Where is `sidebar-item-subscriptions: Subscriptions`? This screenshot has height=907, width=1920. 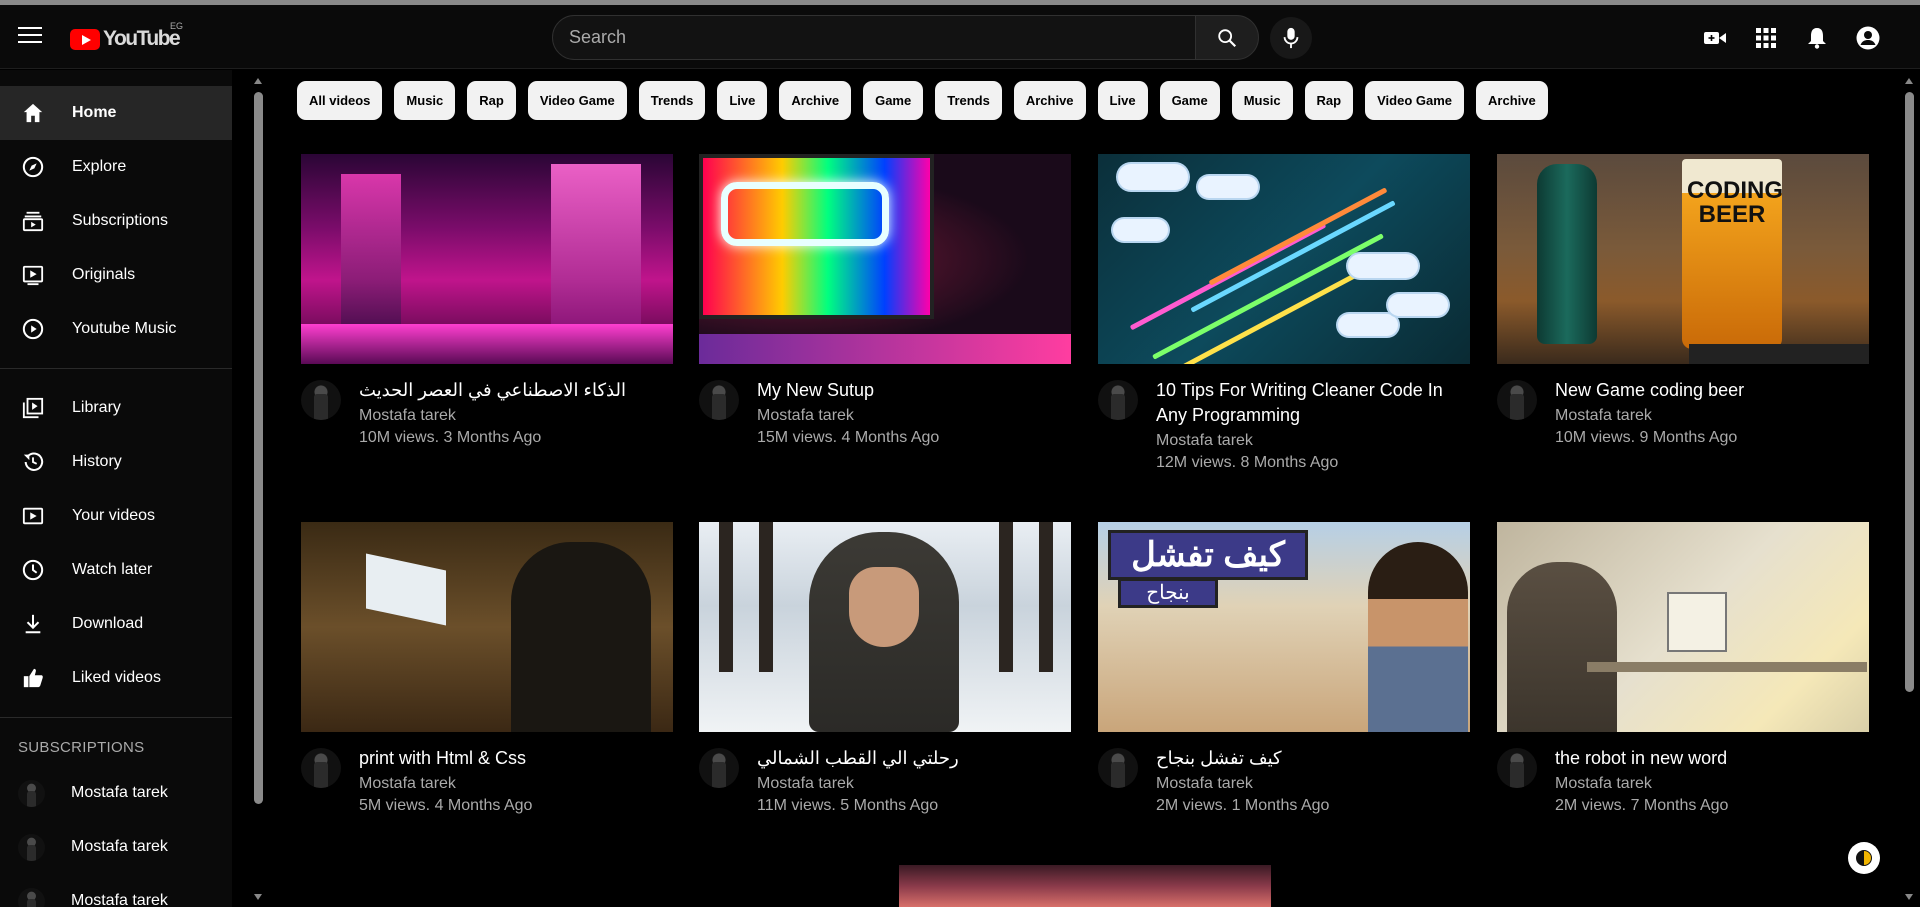
sidebar-item-subscriptions: Subscriptions is located at coordinates (116, 221).